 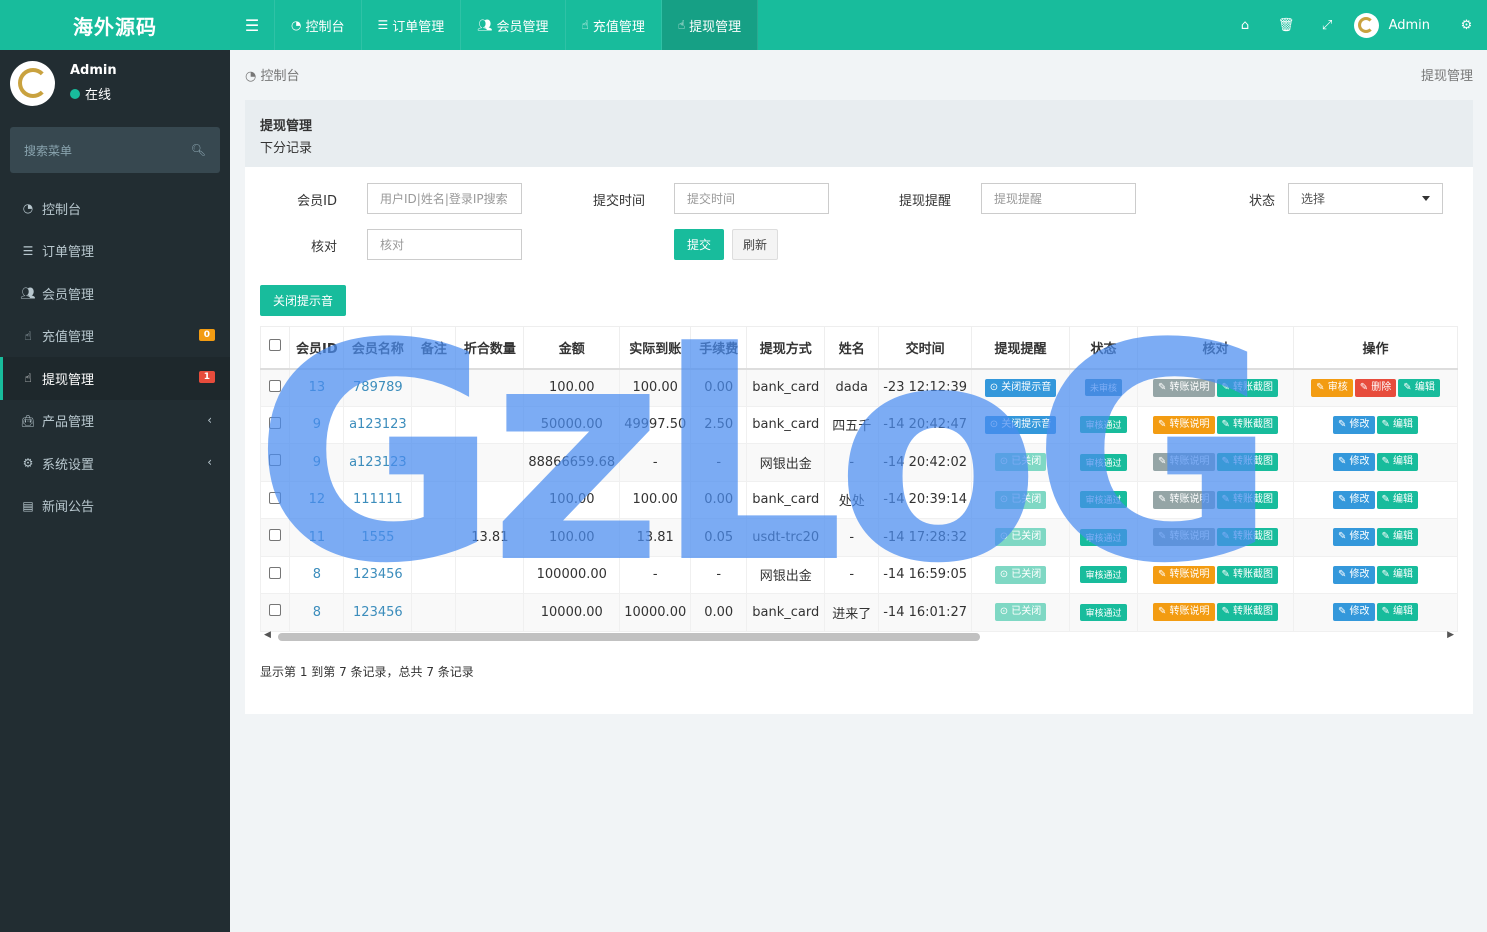 I want to click on column-header: 状态, so click(x=1103, y=348).